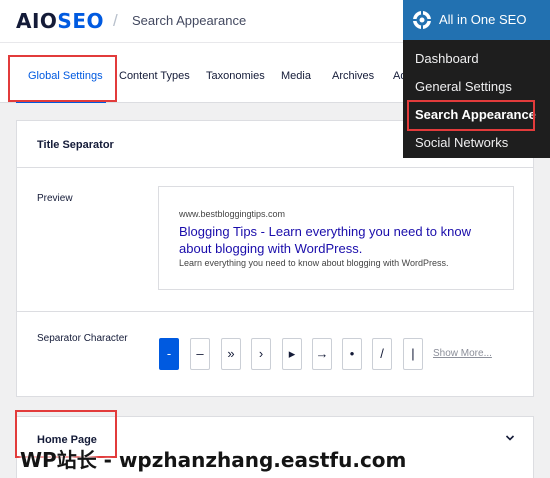 The image size is (550, 478). I want to click on watermark-text: WP站长 - wpzhanzhang.eastfu.com, so click(213, 460).